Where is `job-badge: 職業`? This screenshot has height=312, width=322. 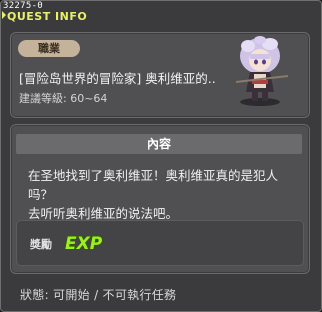
job-badge: 職業 is located at coordinates (49, 48).